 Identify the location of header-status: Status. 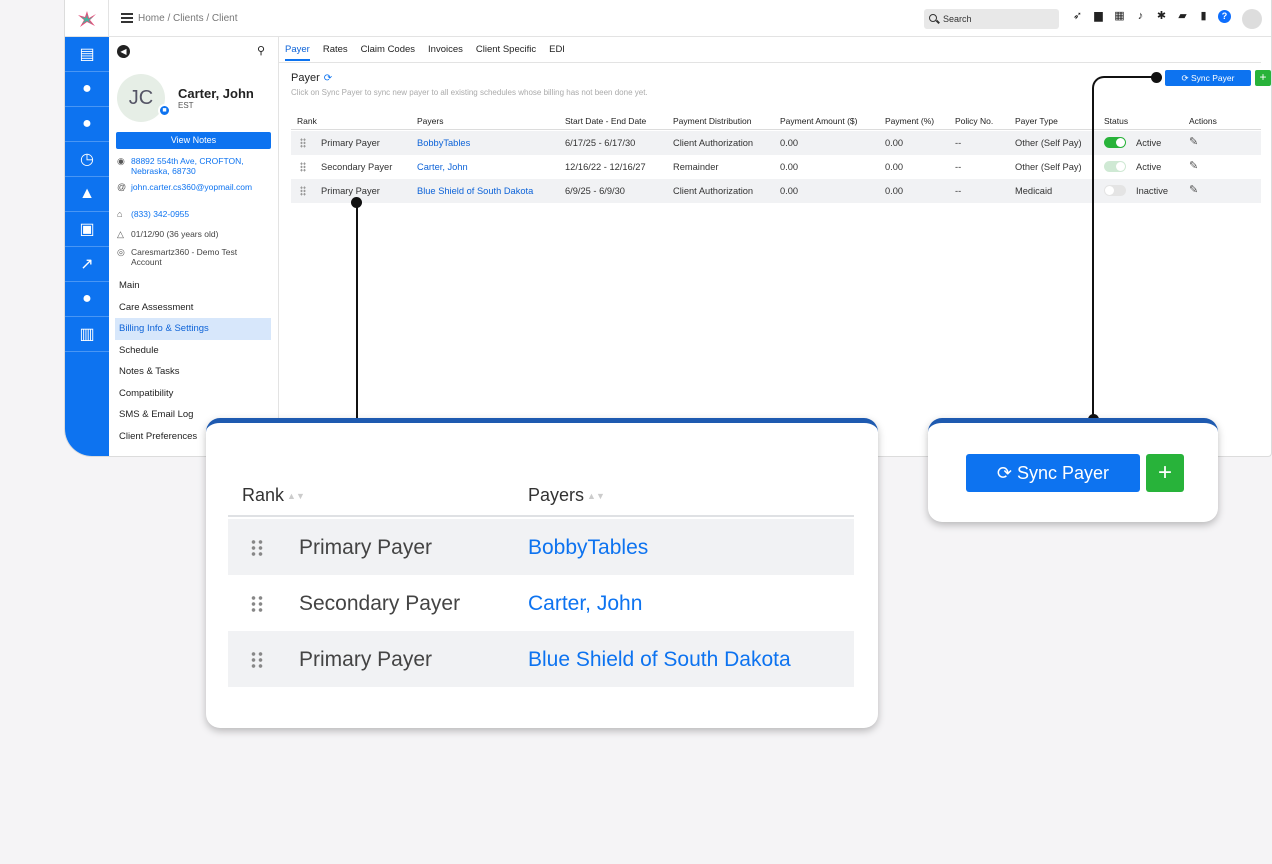
(1116, 121).